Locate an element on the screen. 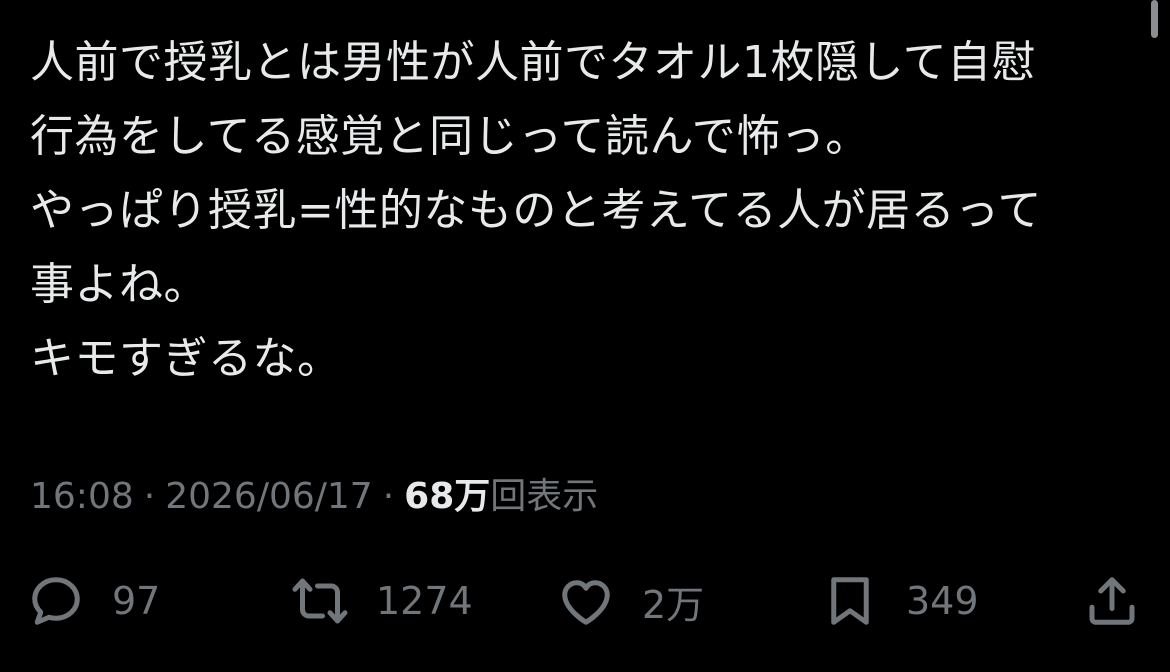  bookmark-button: 349 is located at coordinates (899, 601).